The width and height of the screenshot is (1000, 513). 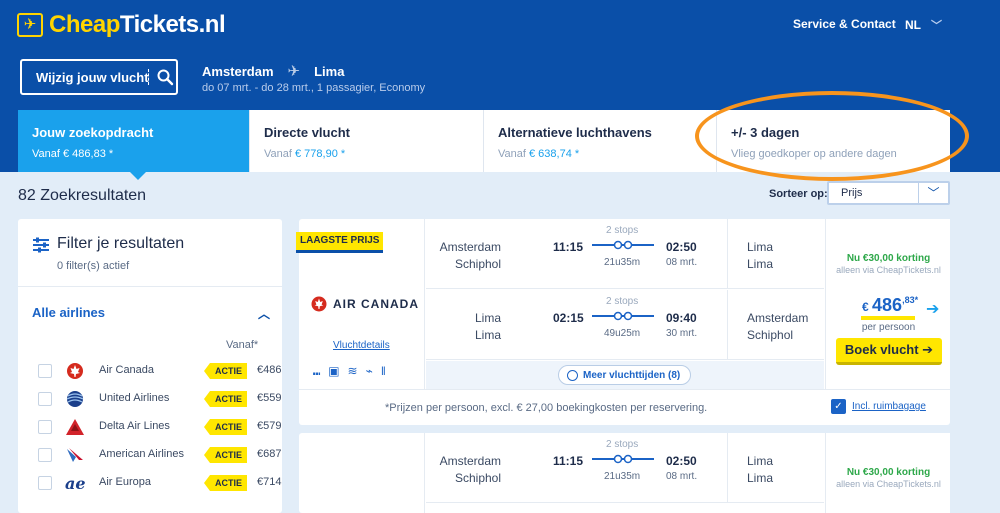 I want to click on arrival-city: Amsterdam, so click(x=778, y=318).